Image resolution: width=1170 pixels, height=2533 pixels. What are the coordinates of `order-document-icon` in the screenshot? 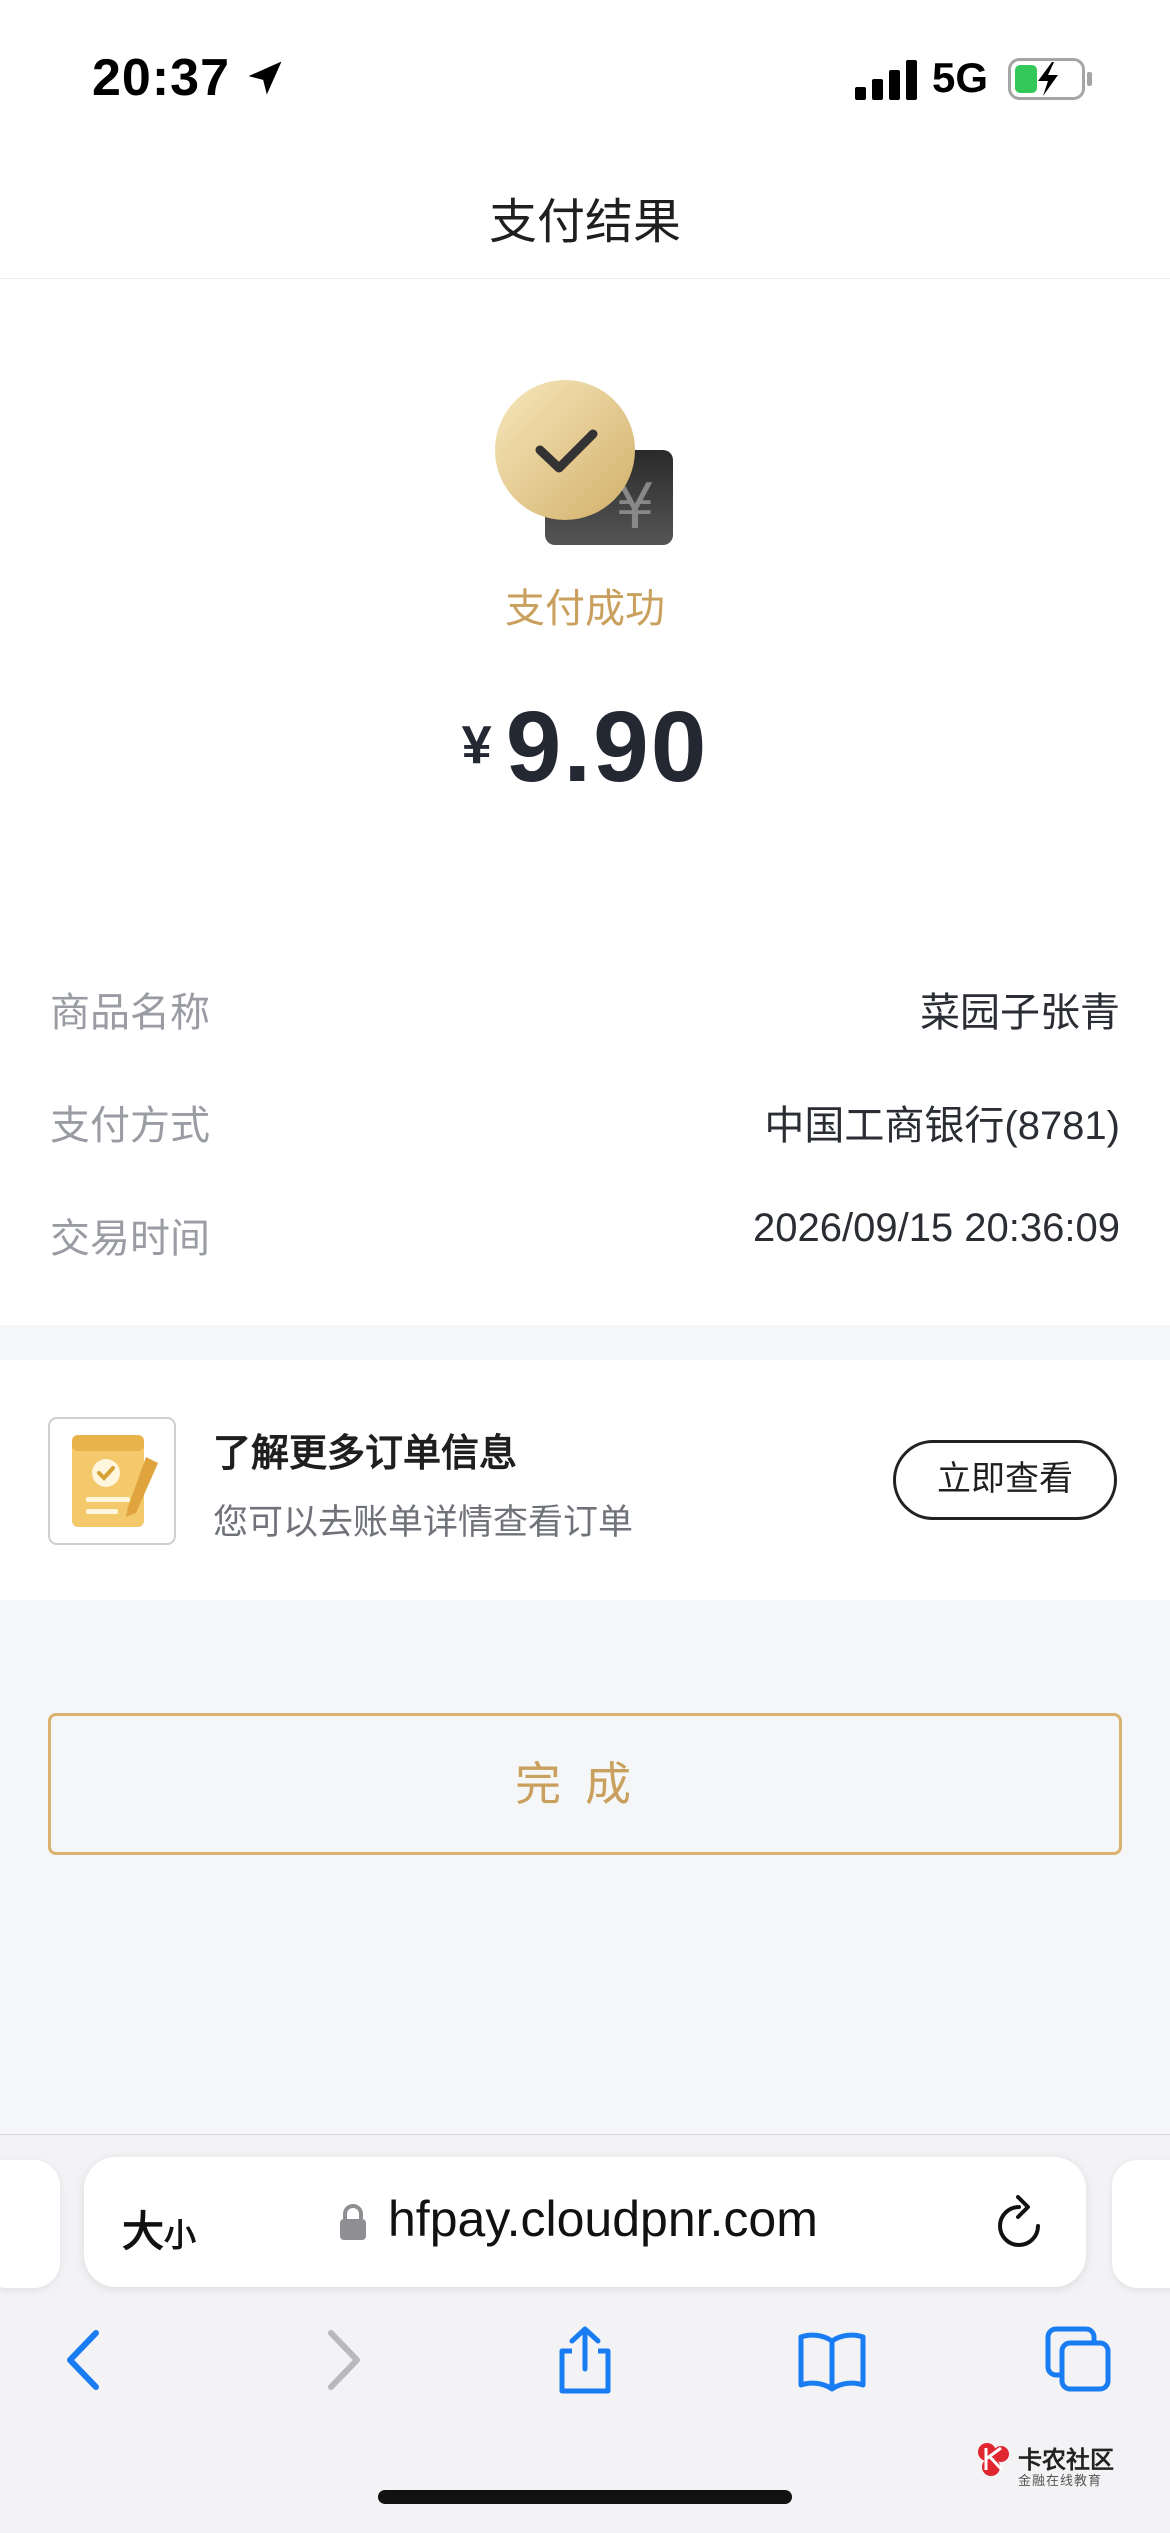 It's located at (112, 1481).